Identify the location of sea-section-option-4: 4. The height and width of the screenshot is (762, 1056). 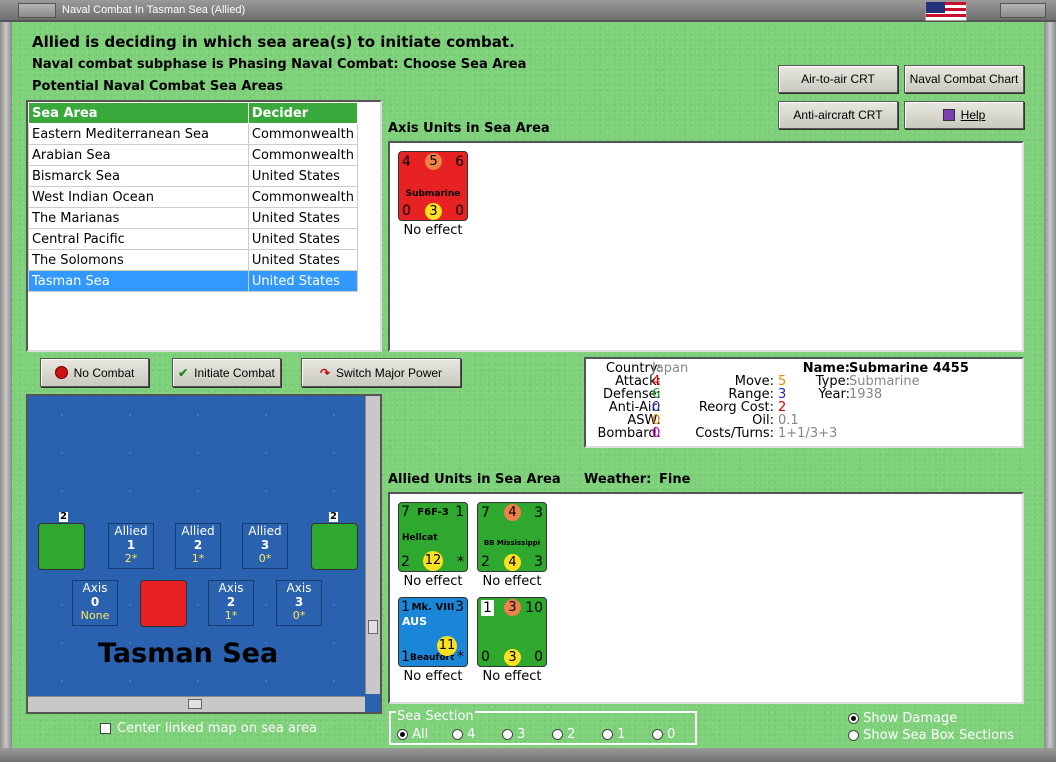
(477, 734).